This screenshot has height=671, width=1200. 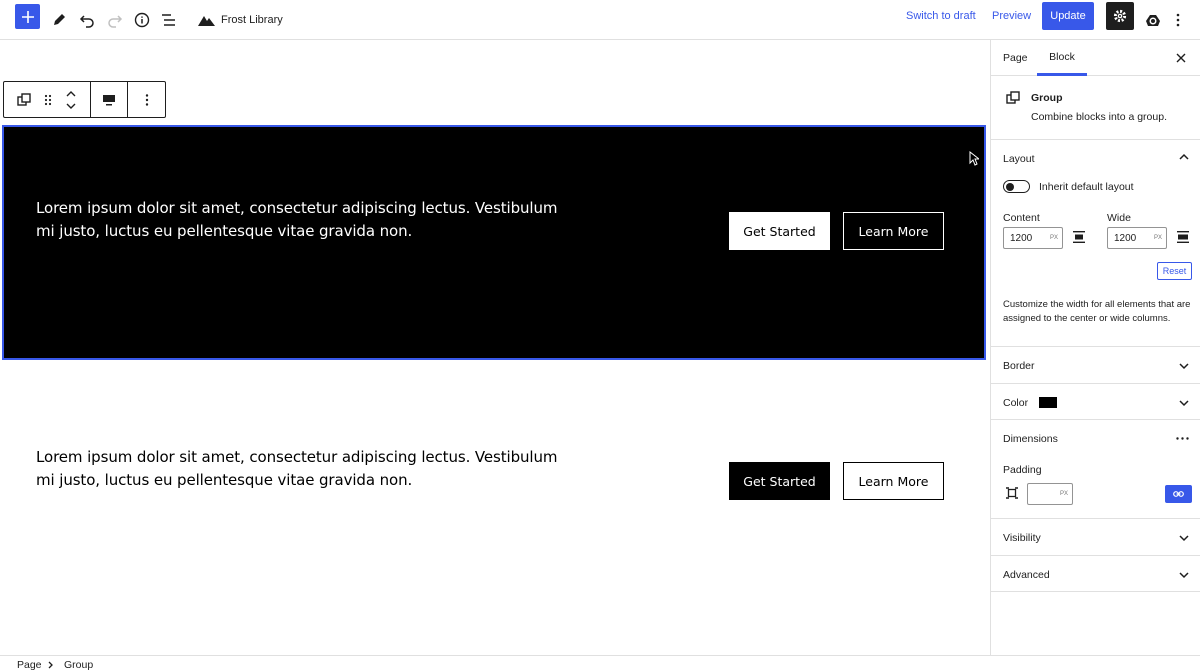 What do you see at coordinates (779, 231) in the screenshot?
I see `get-started-button: Get Started` at bounding box center [779, 231].